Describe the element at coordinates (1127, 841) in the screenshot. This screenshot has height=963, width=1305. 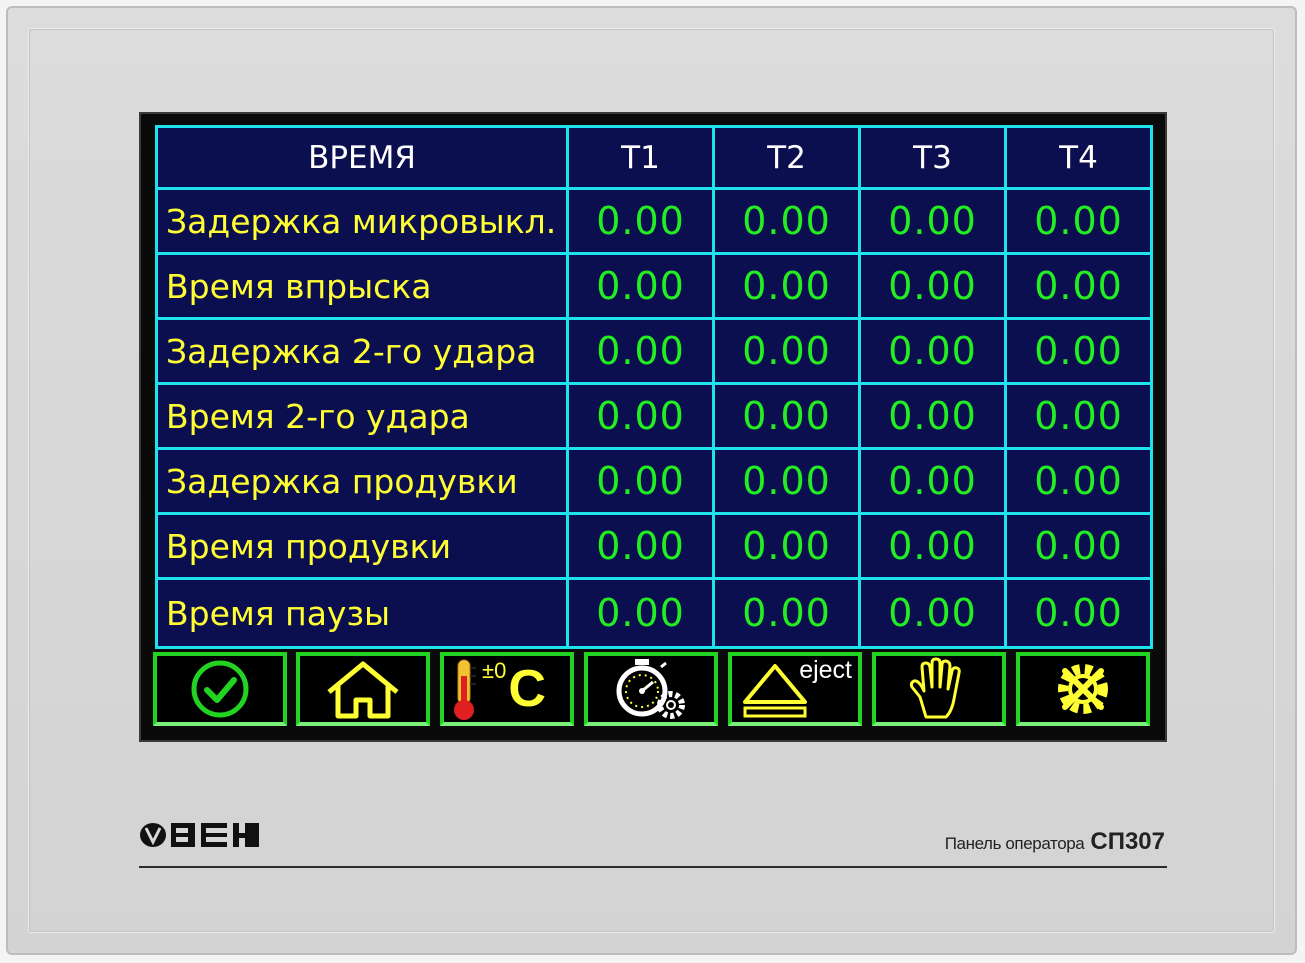
I see `model-number: СП307` at that location.